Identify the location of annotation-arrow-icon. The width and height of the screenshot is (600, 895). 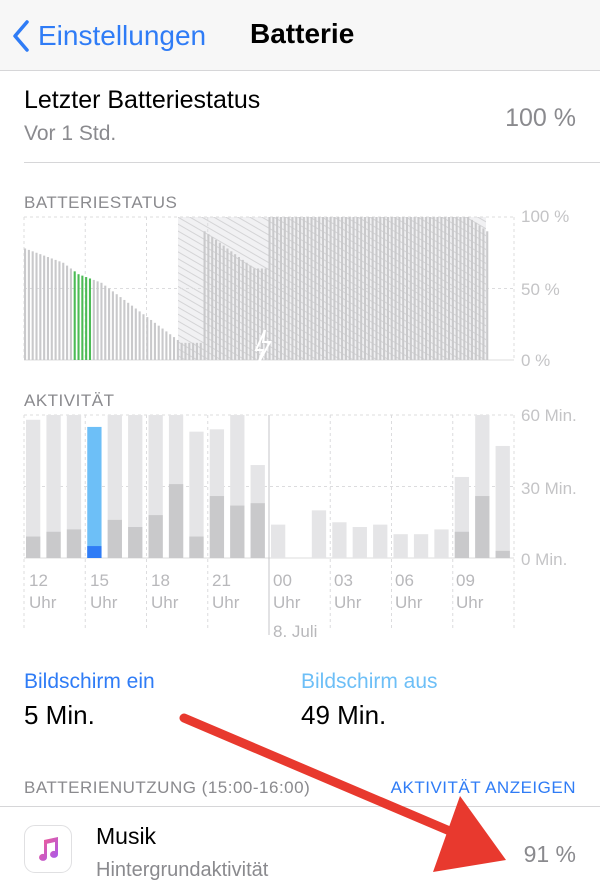
(342, 792).